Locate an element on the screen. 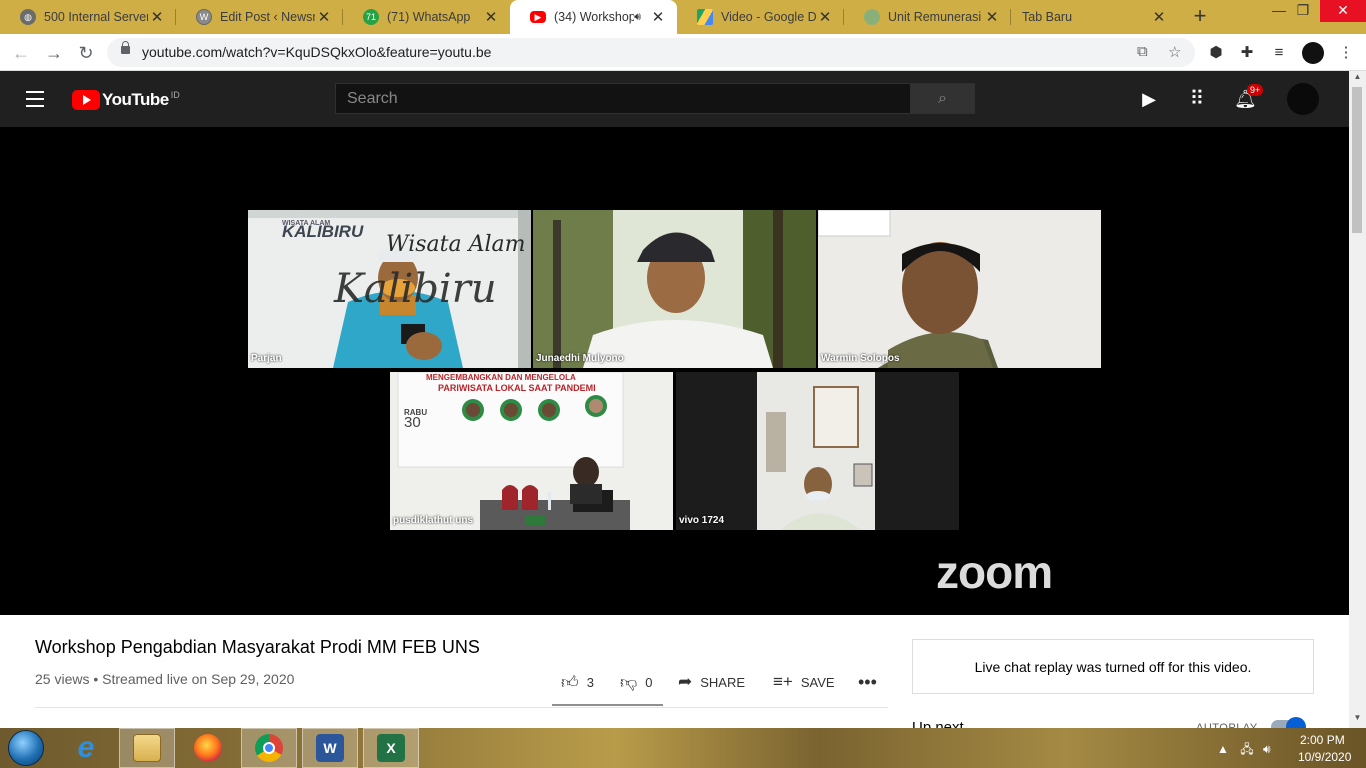 Image resolution: width=1366 pixels, height=768 pixels. thumbs-up-icon: 👍︎ is located at coordinates (570, 682).